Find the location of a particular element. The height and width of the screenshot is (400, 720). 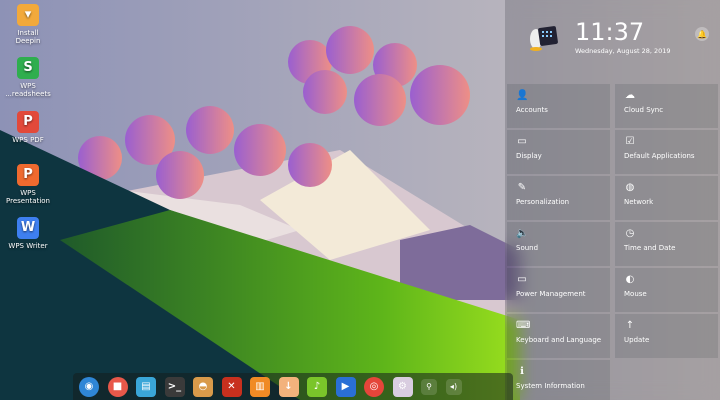

settings-tile-label: Network is located at coordinates (639, 202).